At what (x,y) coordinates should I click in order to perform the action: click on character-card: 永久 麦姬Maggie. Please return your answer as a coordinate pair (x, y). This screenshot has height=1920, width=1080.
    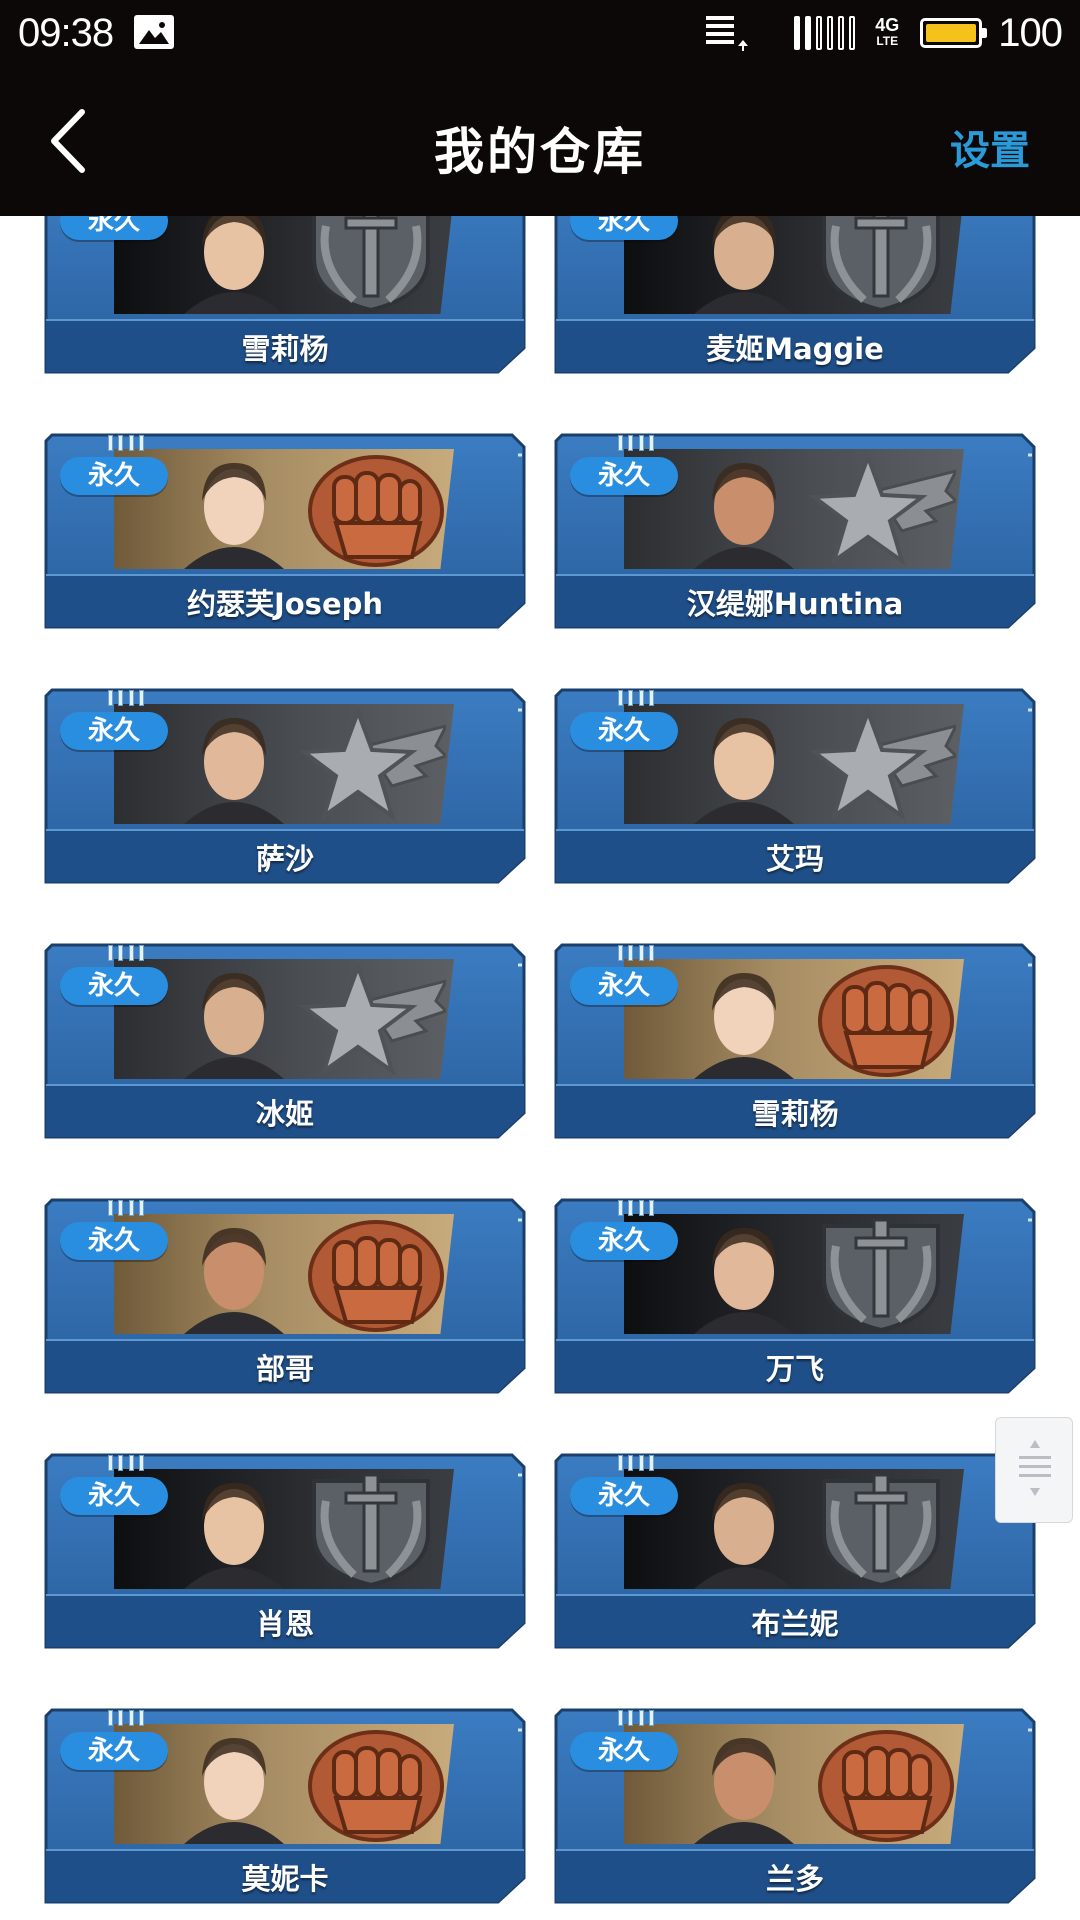
    Looking at the image, I should click on (795, 296).